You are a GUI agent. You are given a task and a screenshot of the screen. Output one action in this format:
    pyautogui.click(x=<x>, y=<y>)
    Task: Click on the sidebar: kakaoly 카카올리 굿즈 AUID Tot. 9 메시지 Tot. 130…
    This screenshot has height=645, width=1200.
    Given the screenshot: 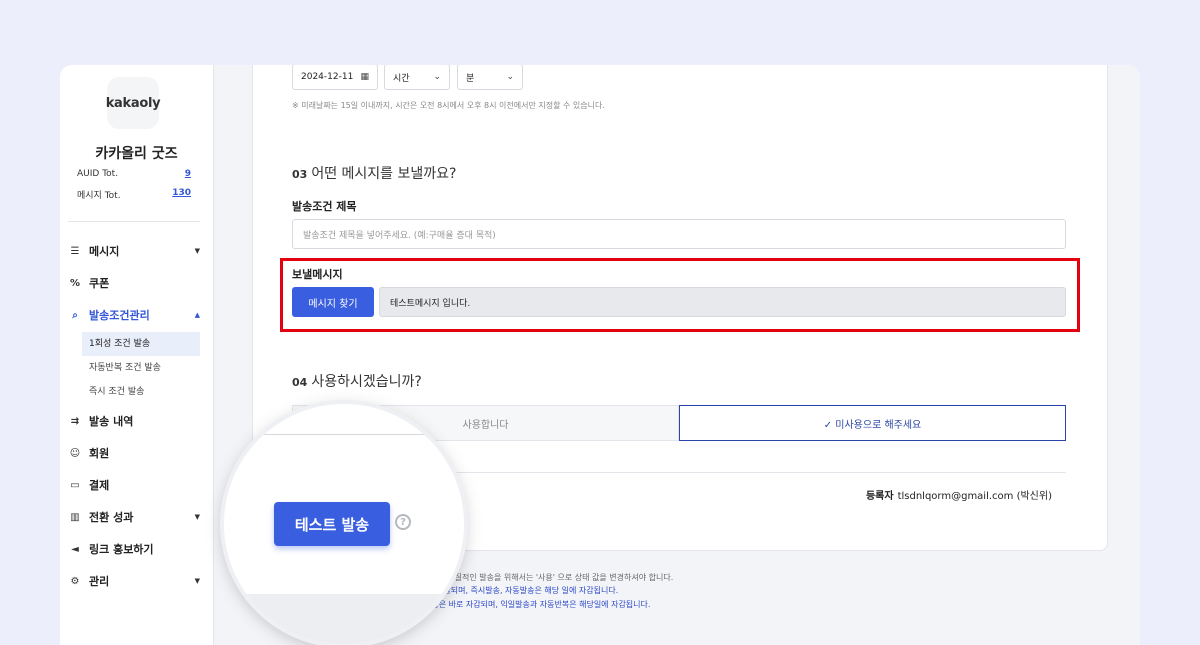 What is the action you would take?
    pyautogui.click(x=137, y=355)
    